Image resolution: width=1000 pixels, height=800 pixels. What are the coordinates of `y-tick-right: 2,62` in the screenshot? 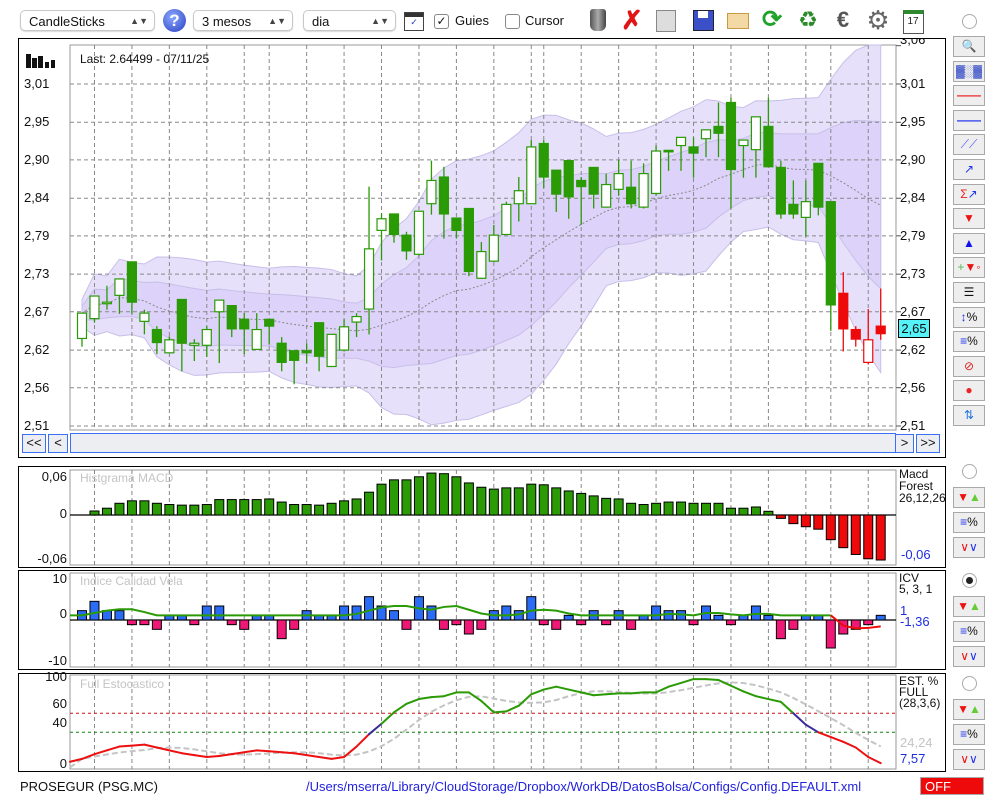 It's located at (913, 350).